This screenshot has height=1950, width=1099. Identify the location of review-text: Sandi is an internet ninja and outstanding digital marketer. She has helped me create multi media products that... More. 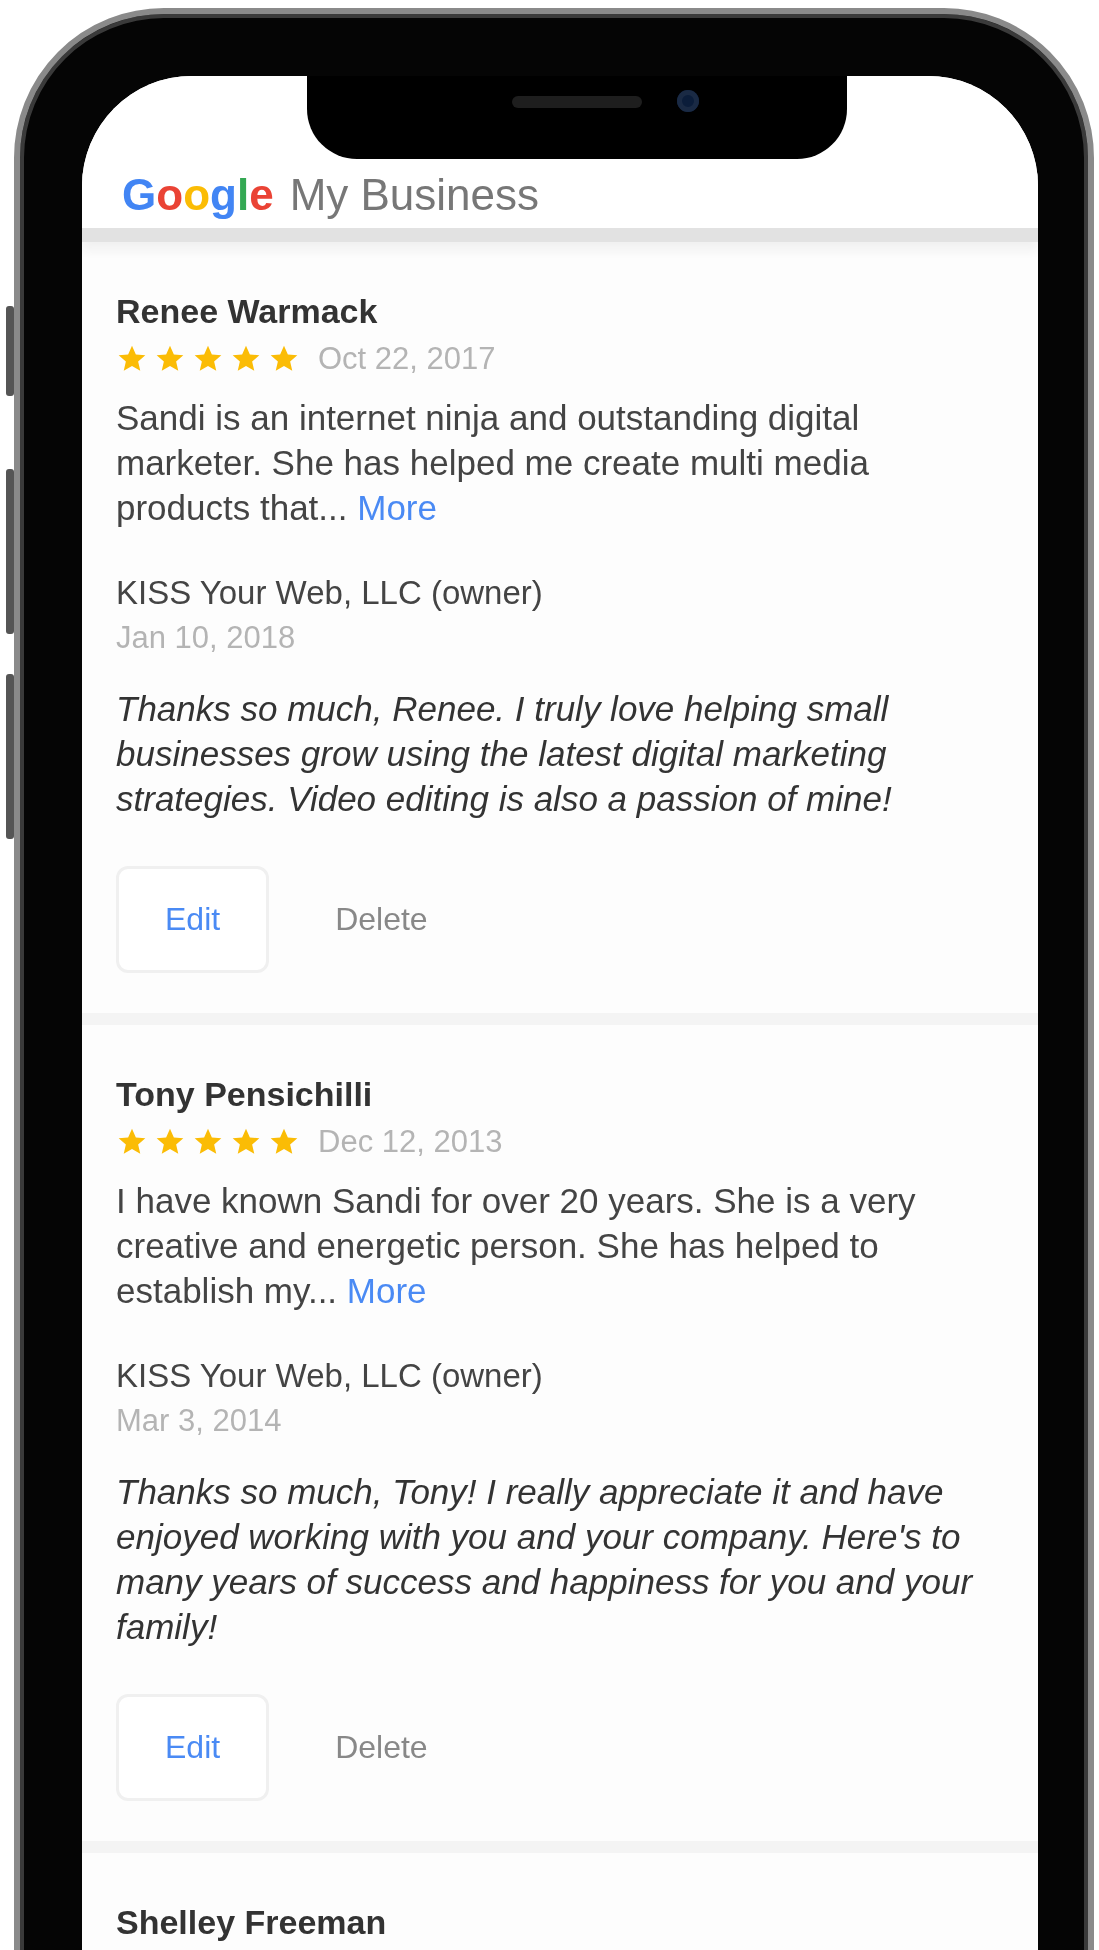
(493, 463).